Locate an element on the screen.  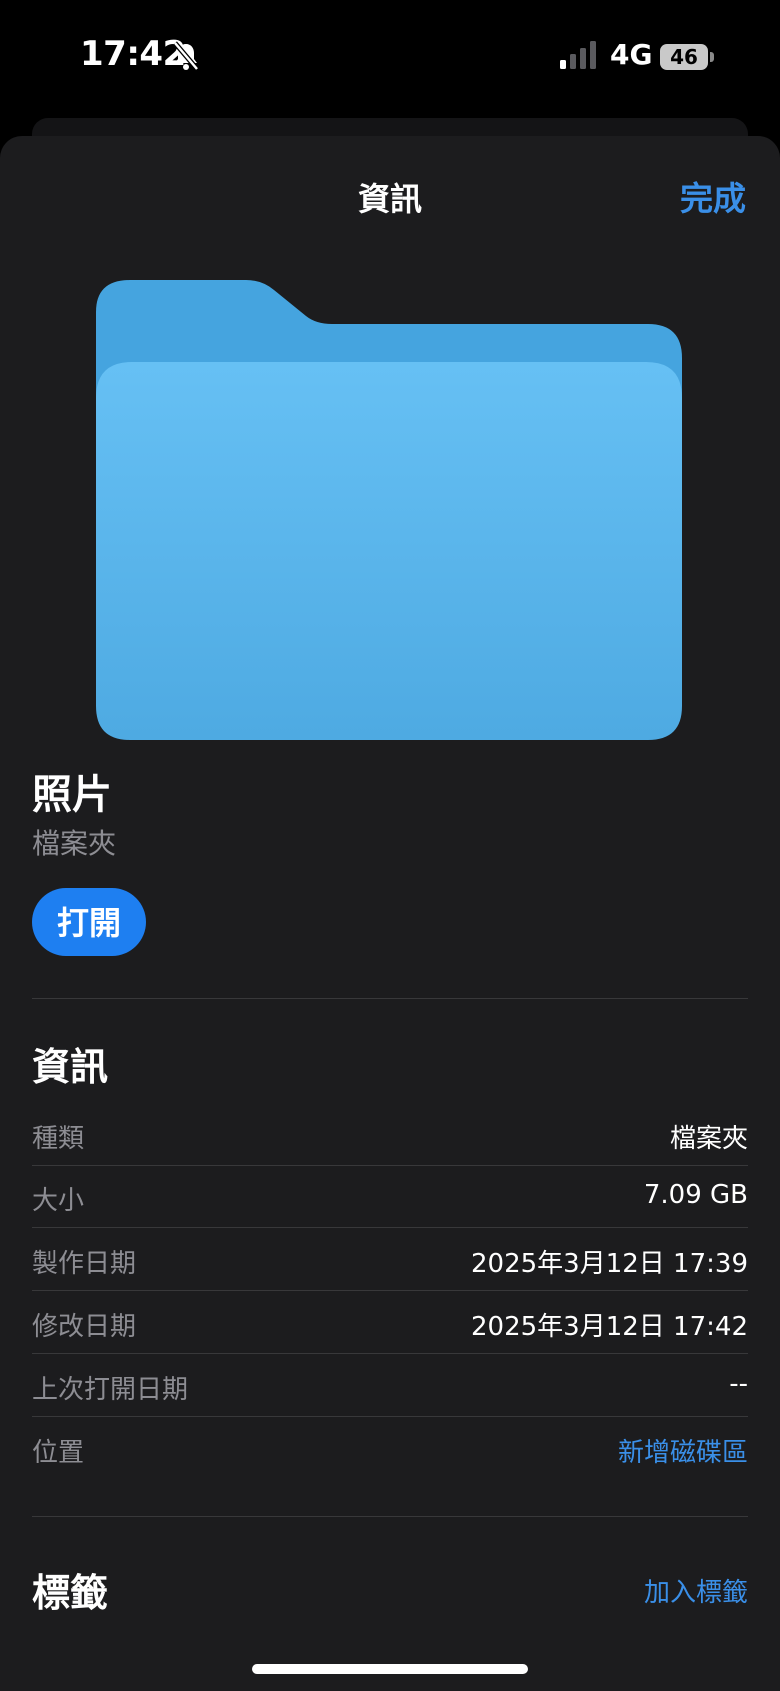
row-label: 大小 is located at coordinates (58, 1201).